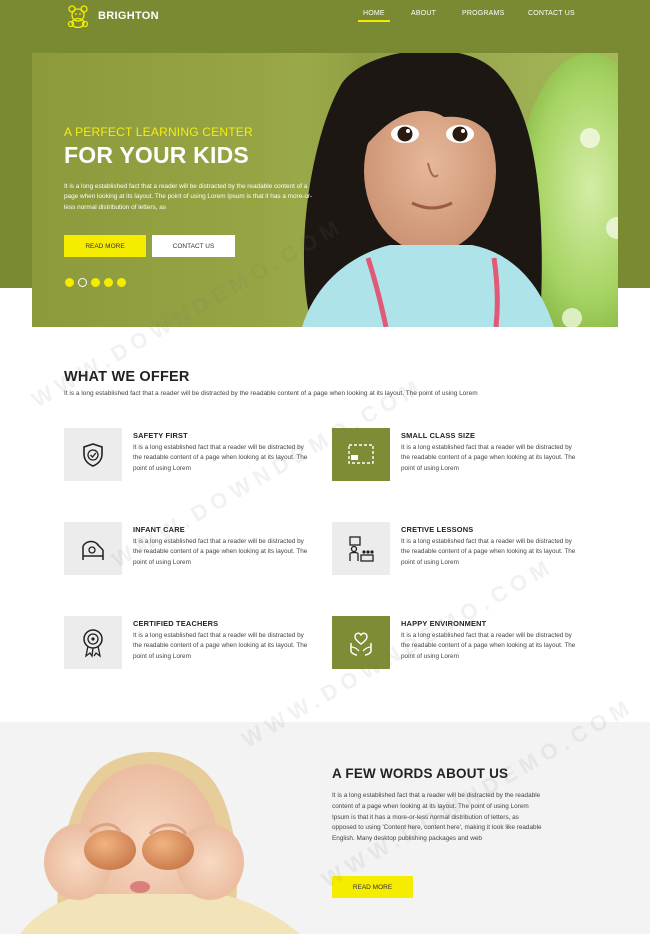  I want to click on hands-icon, so click(361, 644).